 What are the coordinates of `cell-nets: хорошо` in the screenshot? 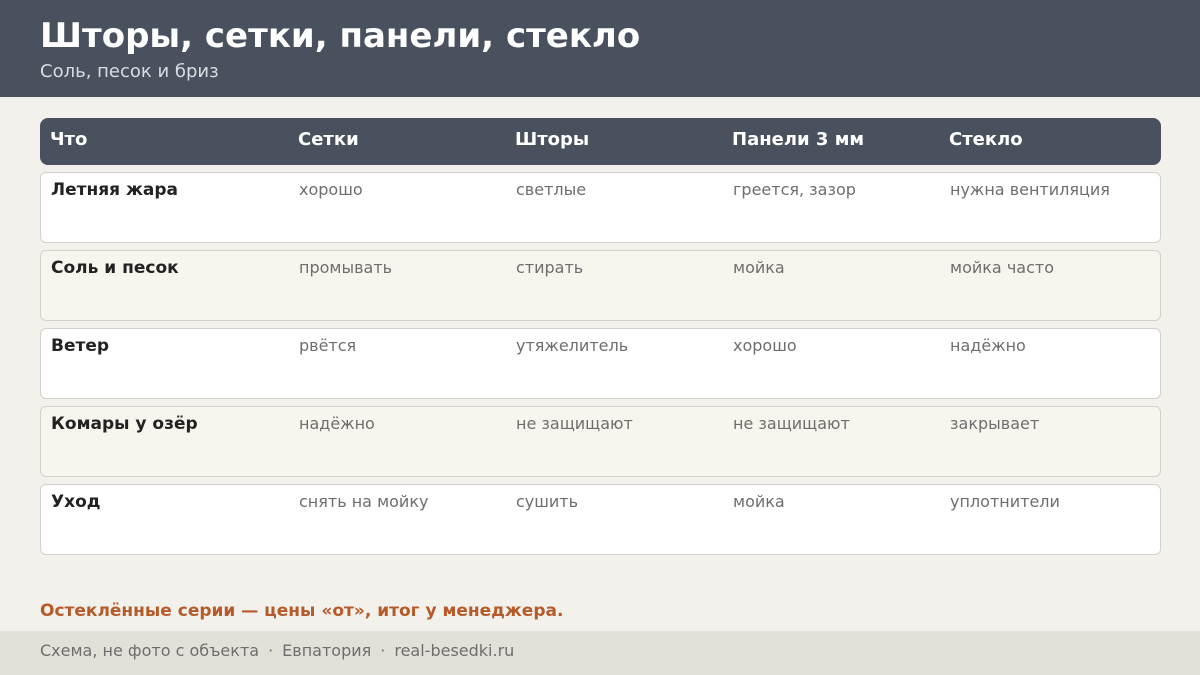 It's located at (331, 189).